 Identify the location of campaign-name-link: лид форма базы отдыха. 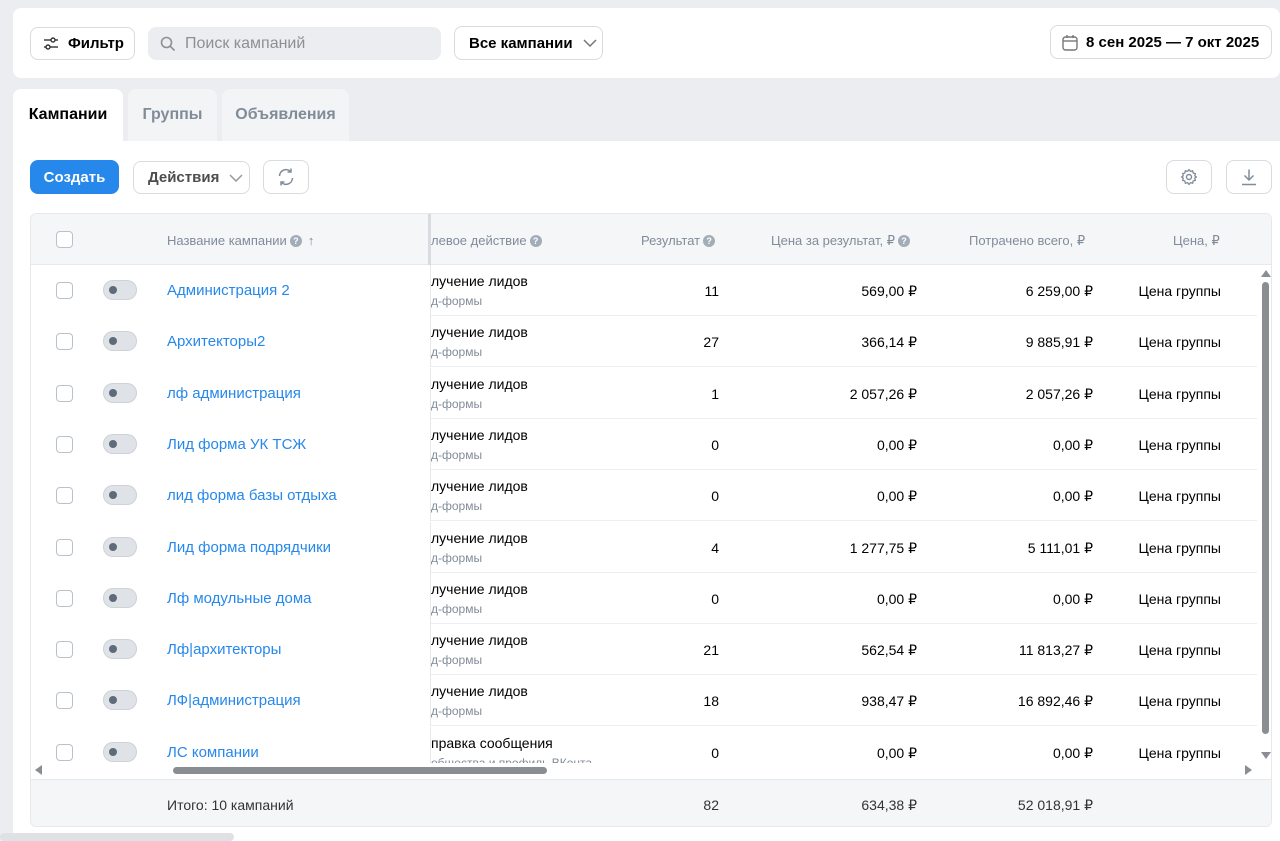
(252, 495).